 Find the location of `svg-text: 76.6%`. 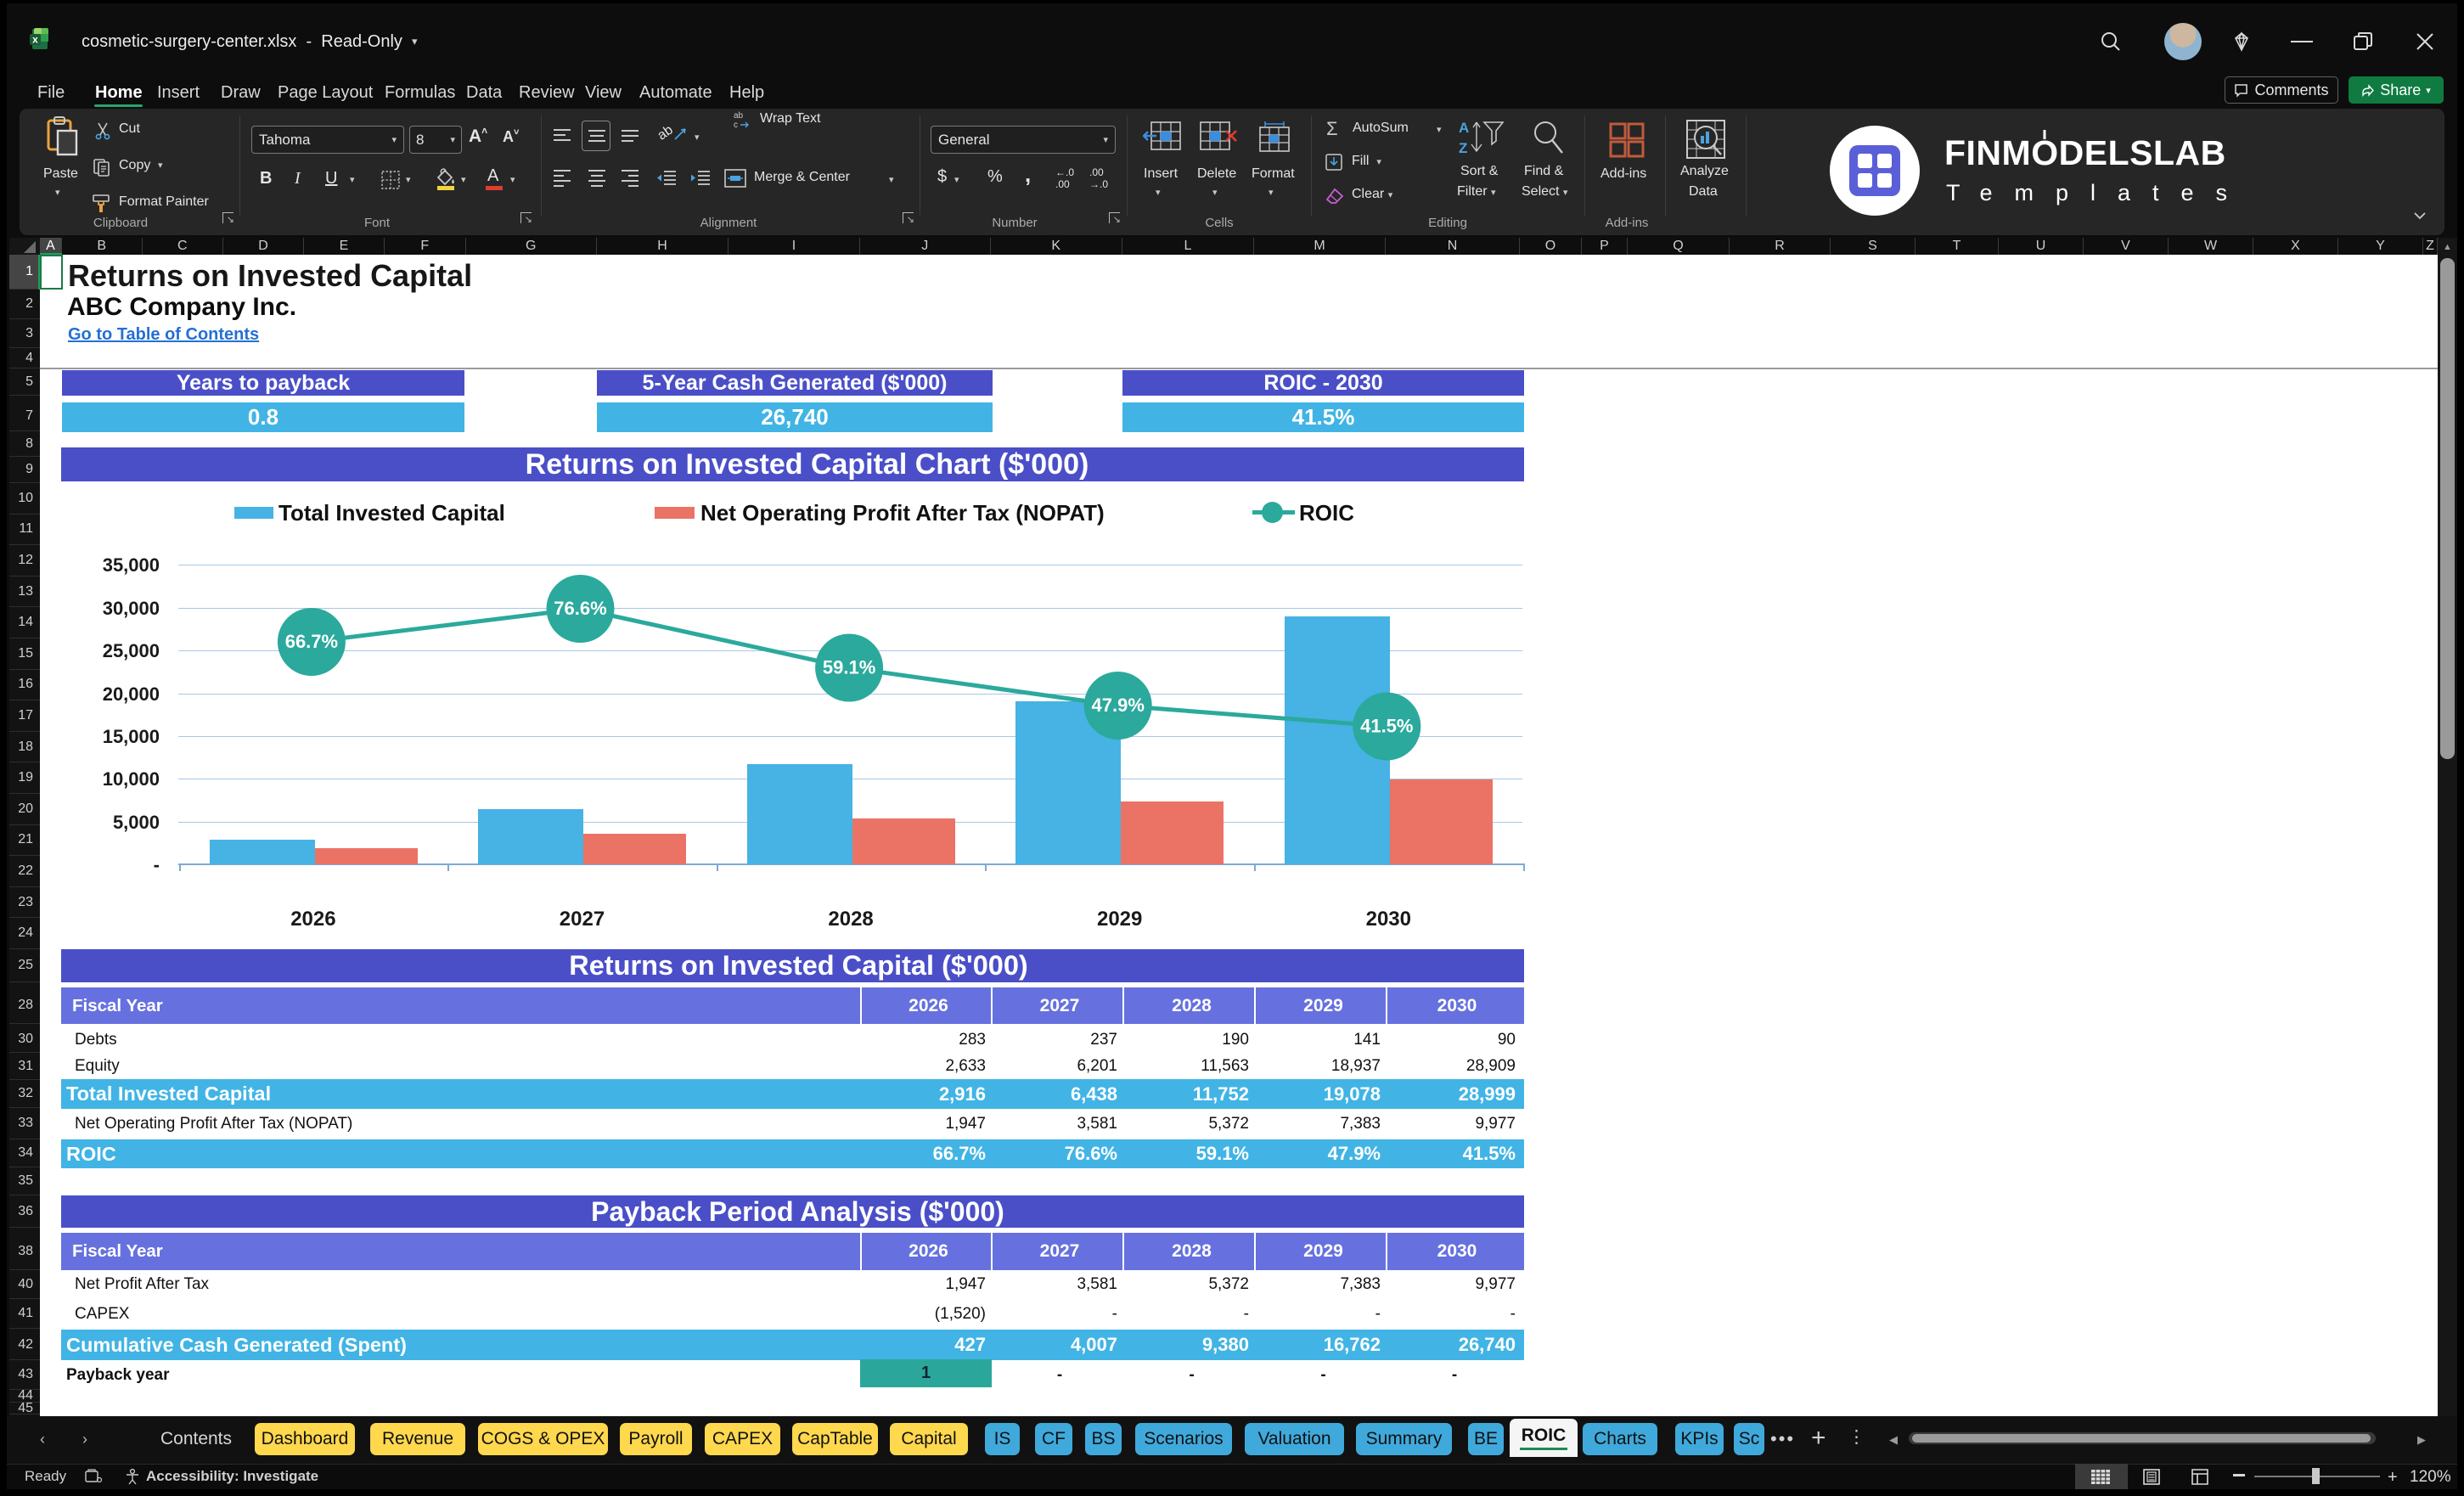

svg-text: 76.6% is located at coordinates (580, 608).